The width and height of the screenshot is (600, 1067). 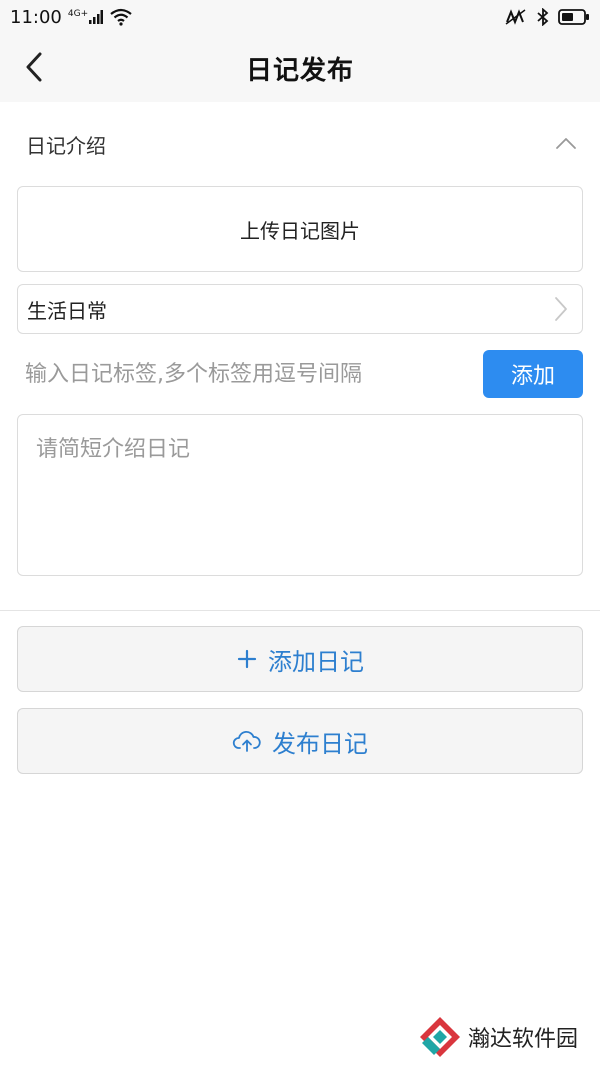 I want to click on nfc-icon, so click(x=515, y=17).